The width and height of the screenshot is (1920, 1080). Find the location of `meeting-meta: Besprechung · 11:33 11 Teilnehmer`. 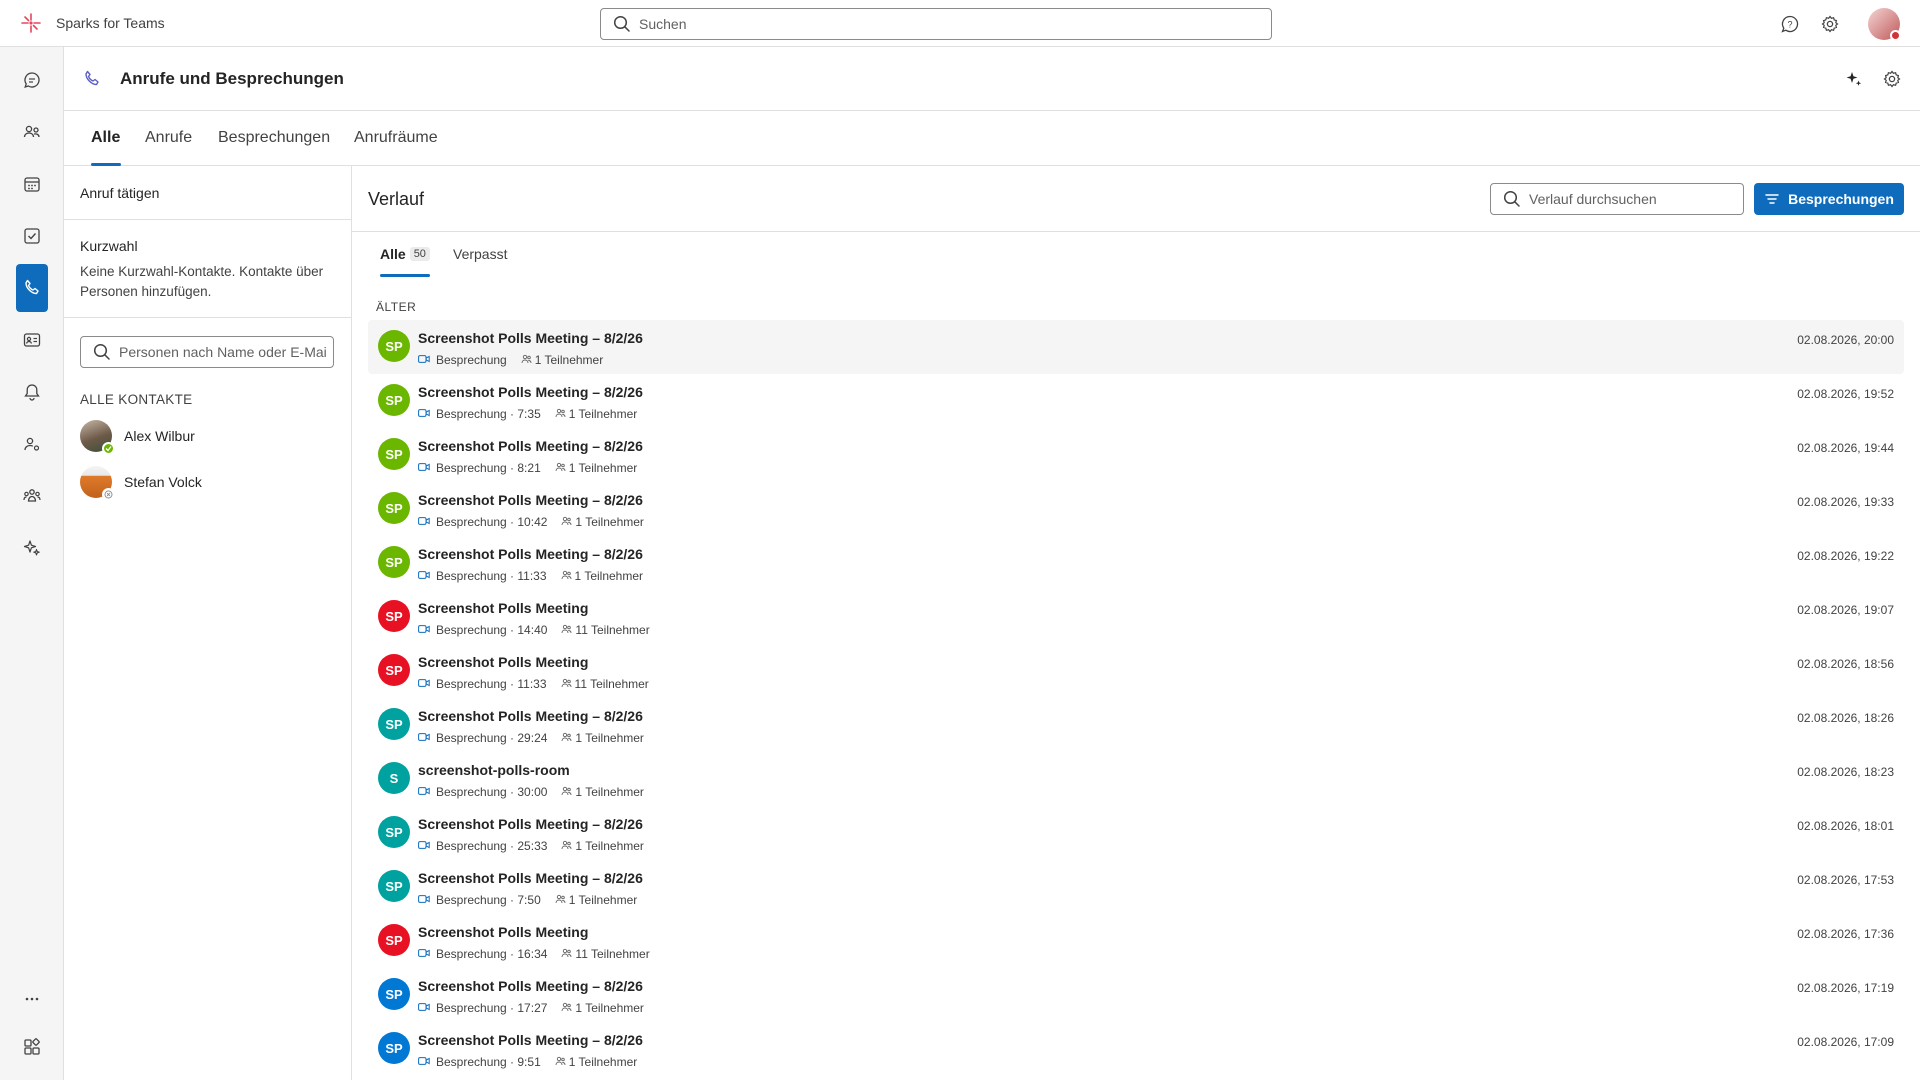

meeting-meta: Besprechung · 11:33 11 Teilnehmer is located at coordinates (533, 684).